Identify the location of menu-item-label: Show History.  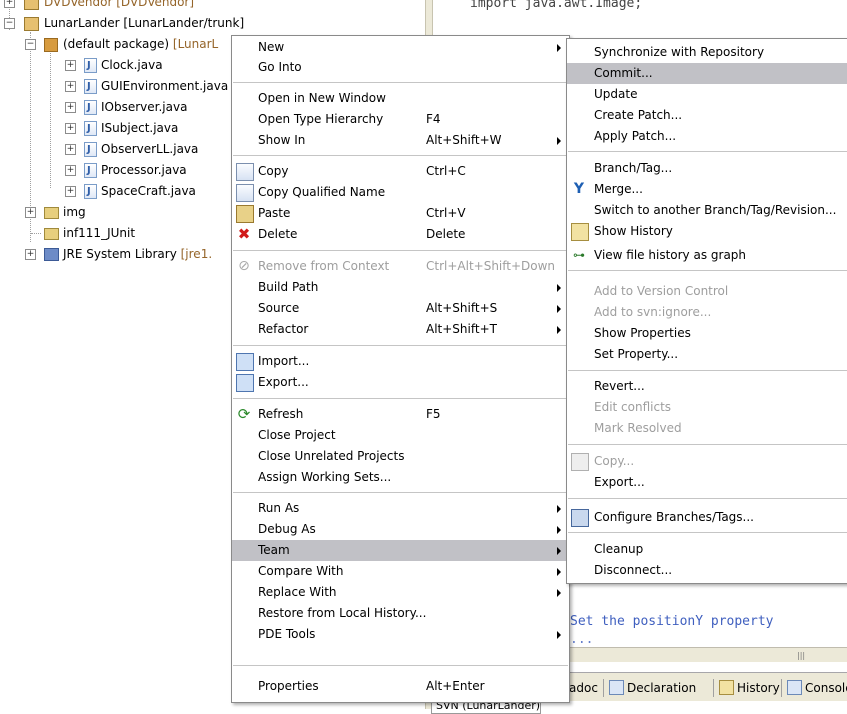
(633, 231).